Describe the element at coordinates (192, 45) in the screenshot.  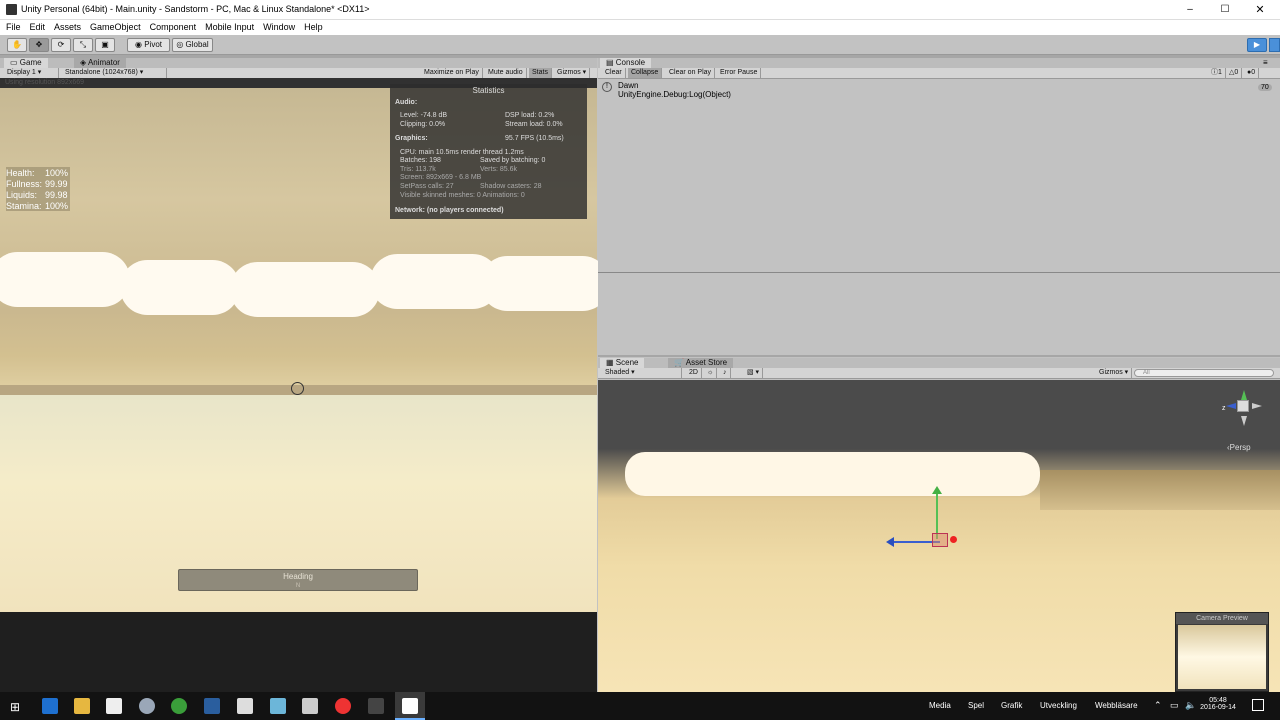
I see `global-toggle: ◎ Global` at that location.